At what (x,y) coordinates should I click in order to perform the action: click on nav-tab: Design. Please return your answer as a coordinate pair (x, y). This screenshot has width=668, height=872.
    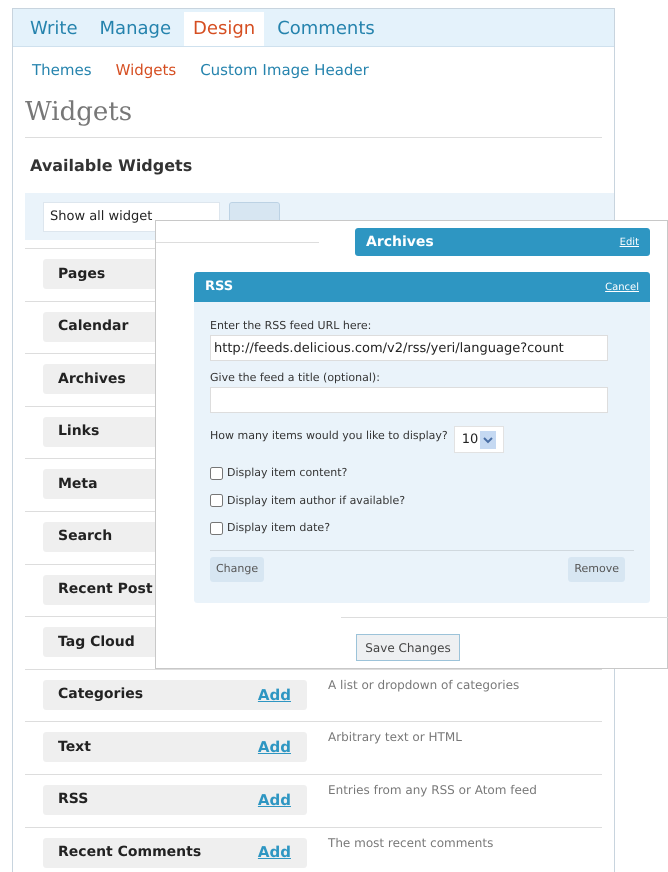
    Looking at the image, I should click on (224, 29).